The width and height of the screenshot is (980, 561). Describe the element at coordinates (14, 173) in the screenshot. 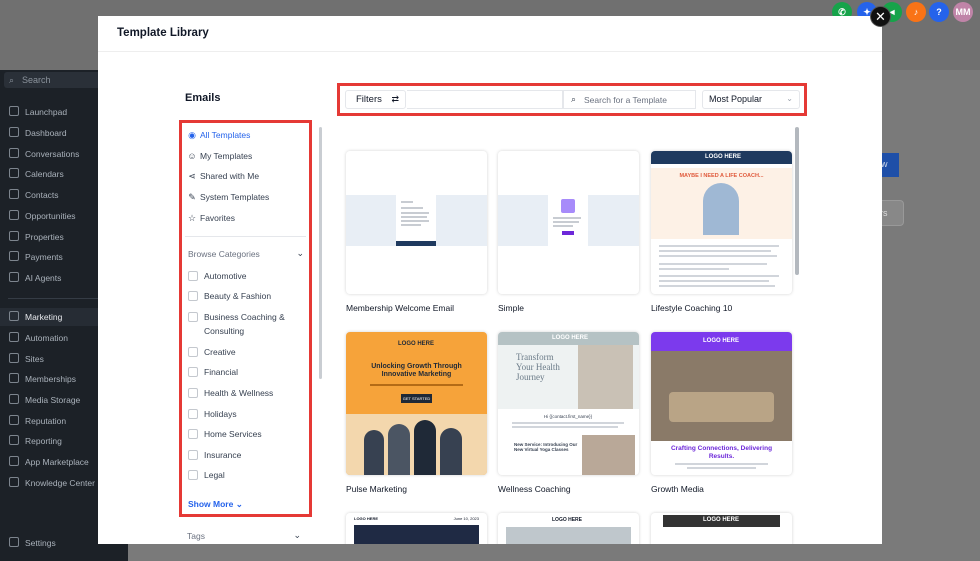

I see `calendar-icon` at that location.